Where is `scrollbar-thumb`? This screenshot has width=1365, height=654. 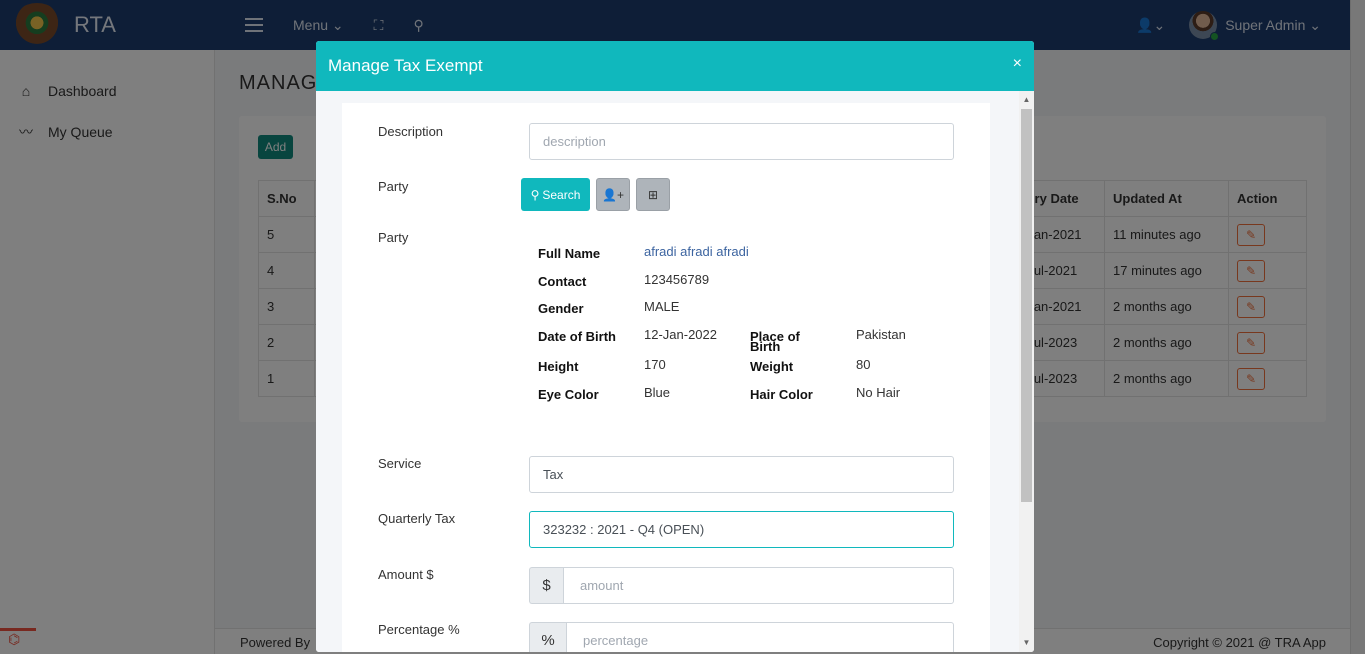 scrollbar-thumb is located at coordinates (1026, 305).